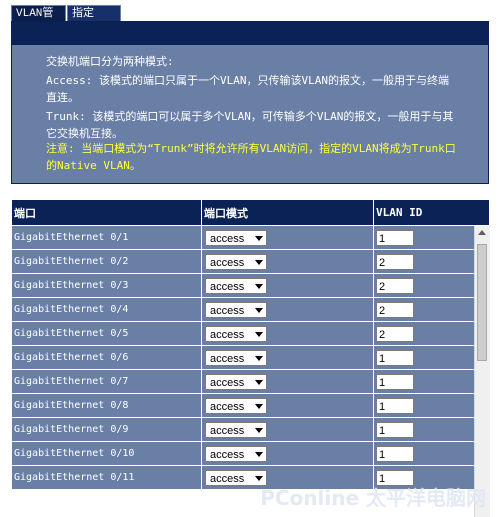  I want to click on port-name: GigabitEthernet 0/6, so click(106, 357).